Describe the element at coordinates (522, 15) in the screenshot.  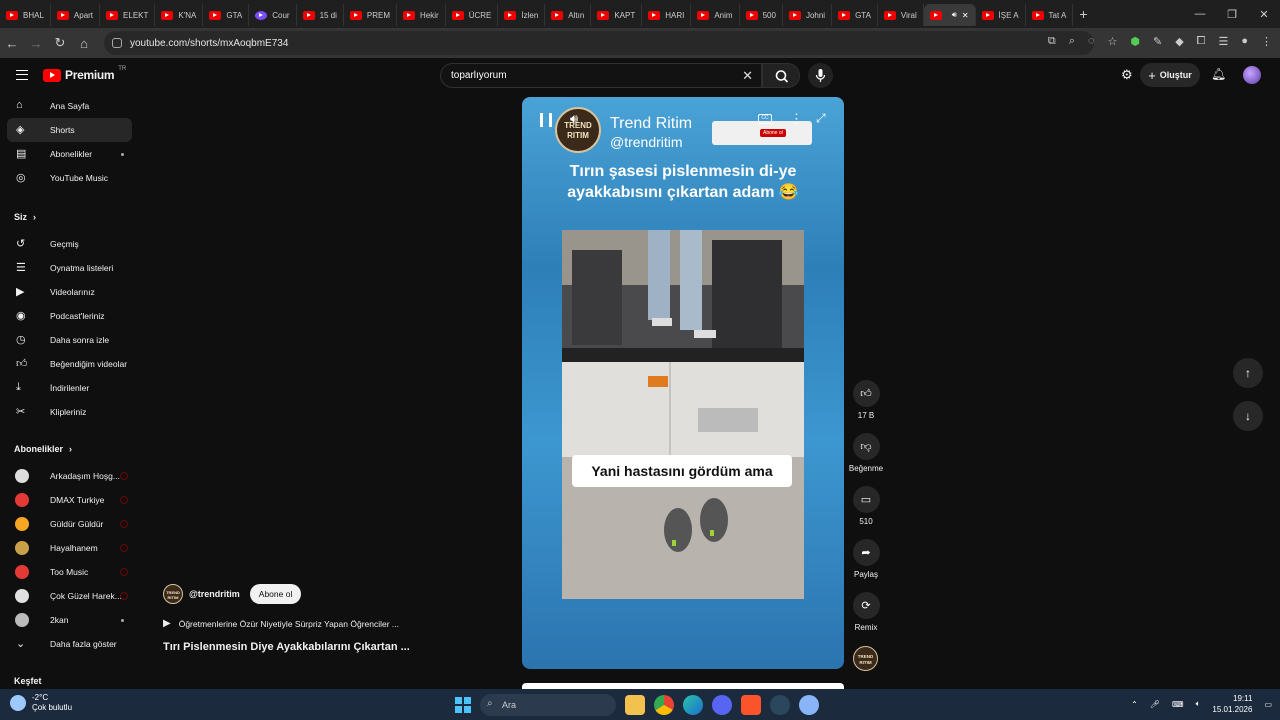
I see `browser-tab: İzlen` at that location.